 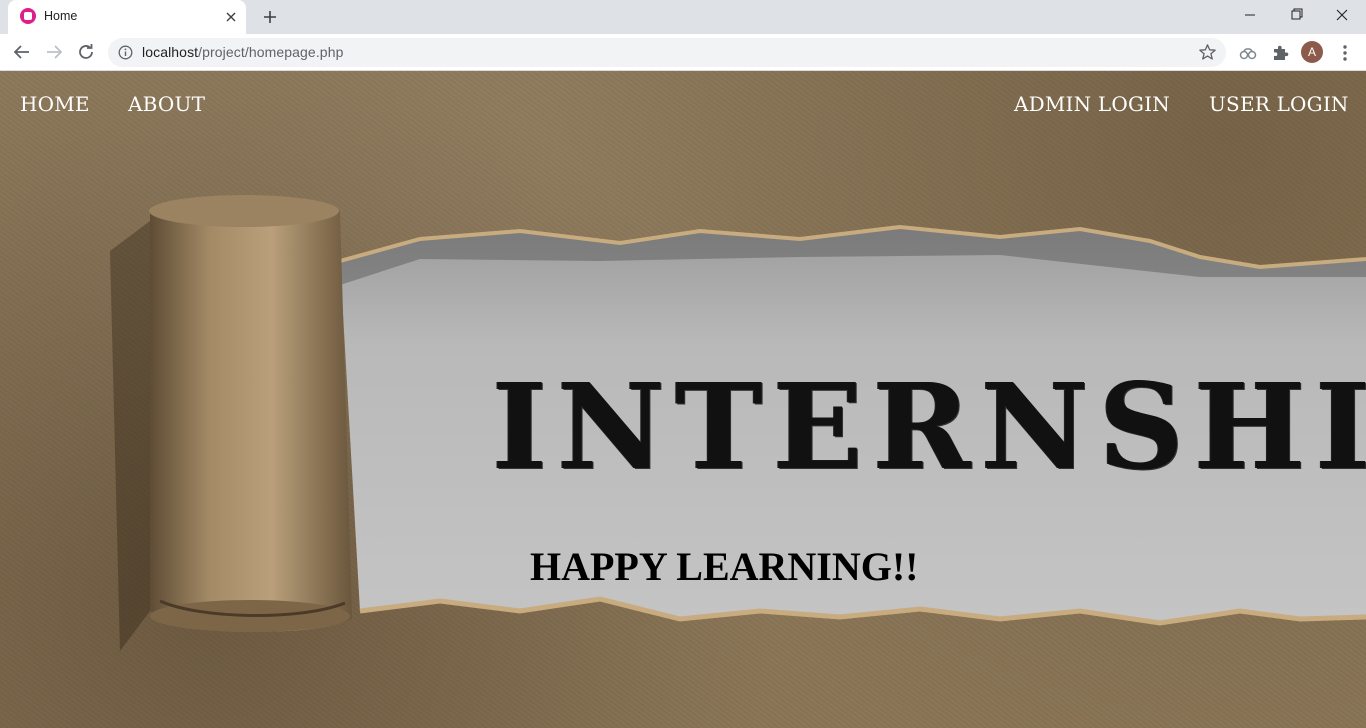 What do you see at coordinates (1250, 15) in the screenshot?
I see `minimize-icon` at bounding box center [1250, 15].